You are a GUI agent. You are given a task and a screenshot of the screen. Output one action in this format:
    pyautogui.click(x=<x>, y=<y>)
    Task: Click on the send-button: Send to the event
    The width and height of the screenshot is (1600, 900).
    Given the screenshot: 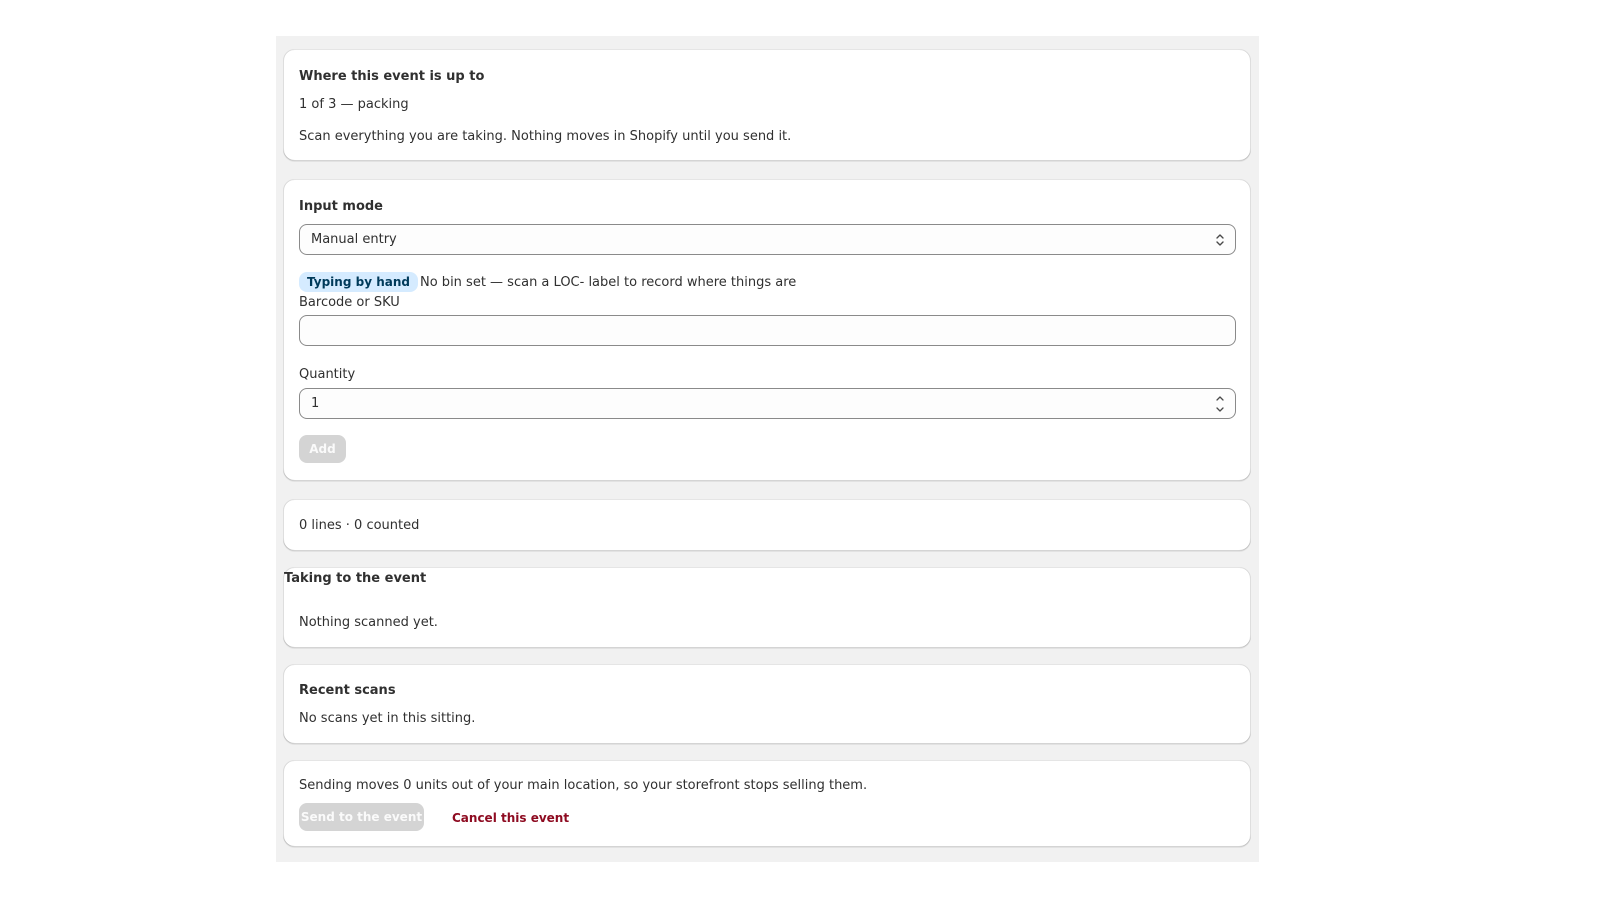 What is the action you would take?
    pyautogui.click(x=361, y=817)
    